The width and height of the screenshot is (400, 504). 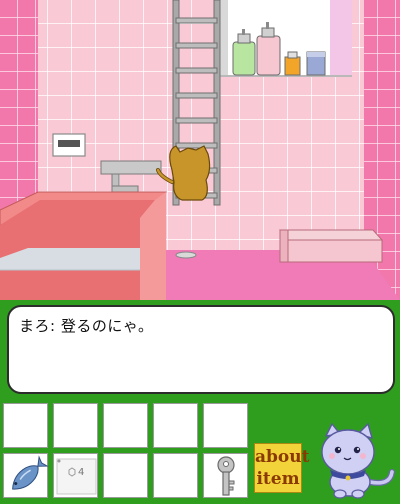 What do you see at coordinates (331, 246) in the screenshot?
I see `step-stool` at bounding box center [331, 246].